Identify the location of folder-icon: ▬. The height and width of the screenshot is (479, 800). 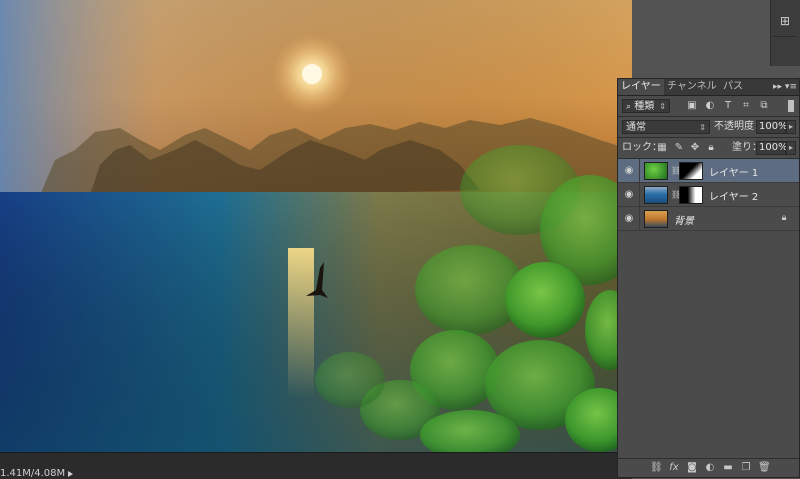
(728, 468).